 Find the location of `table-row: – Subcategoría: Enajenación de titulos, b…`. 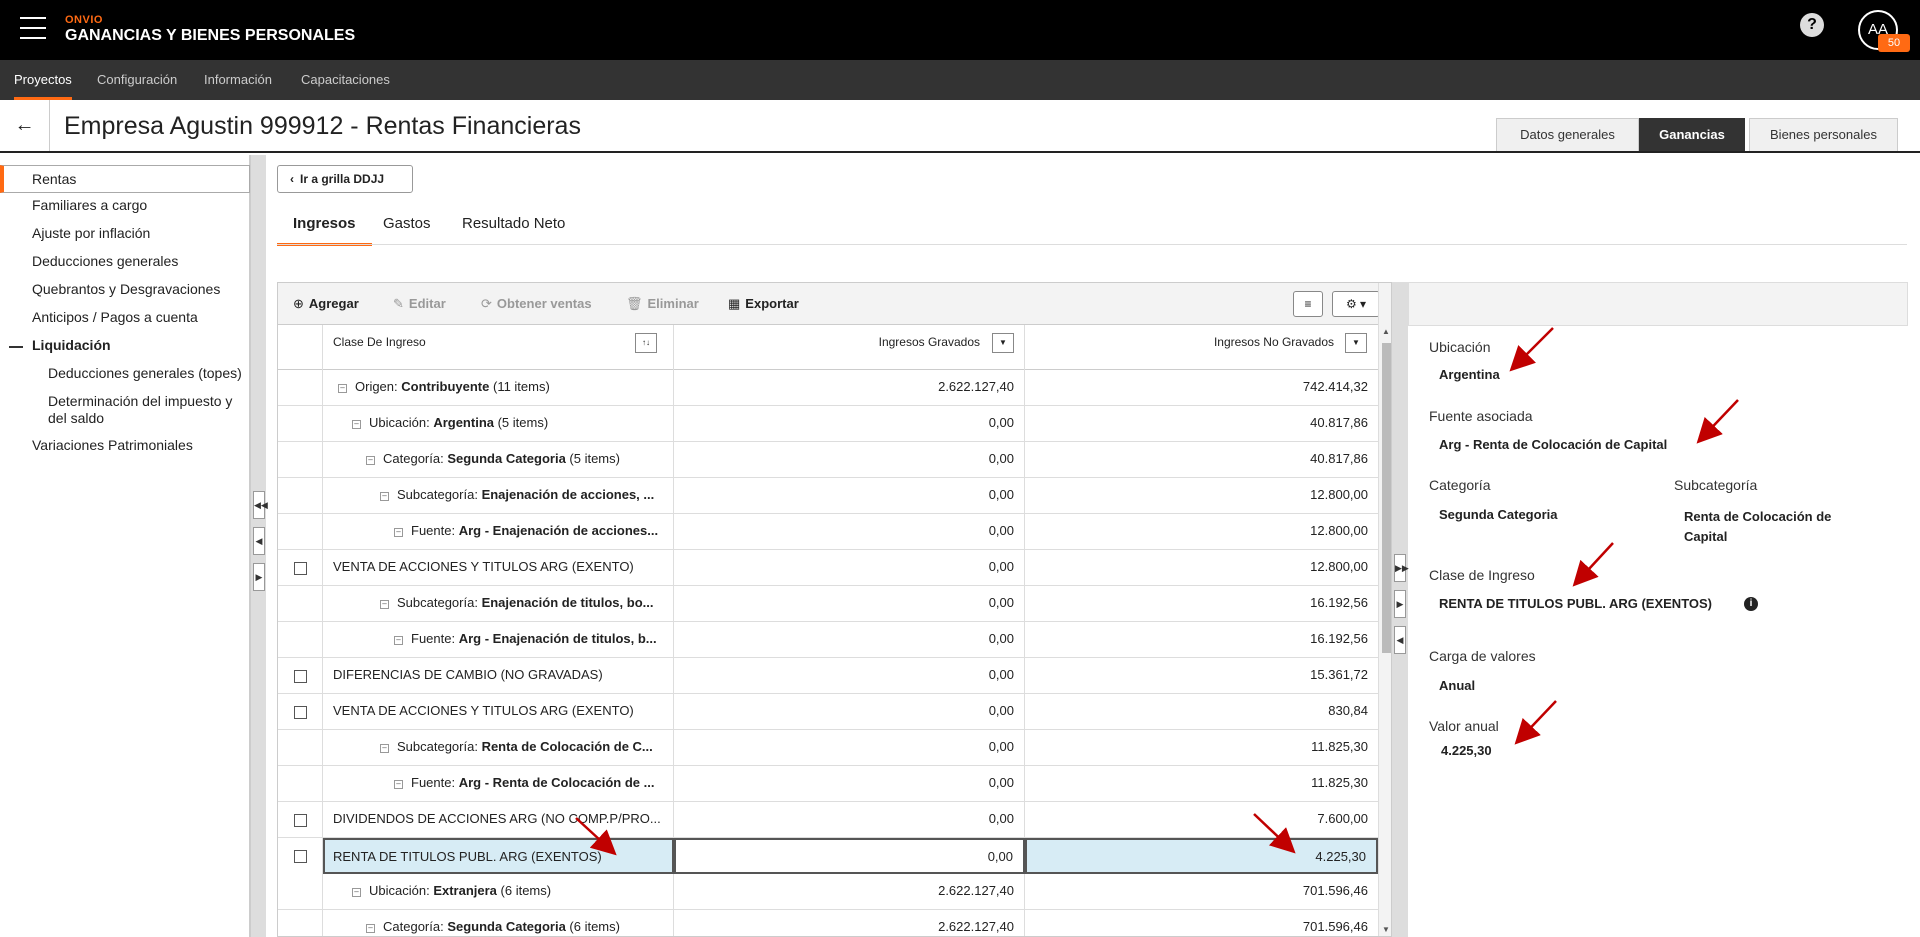

table-row: – Subcategoría: Enajenación de titulos, b… is located at coordinates (828, 604).